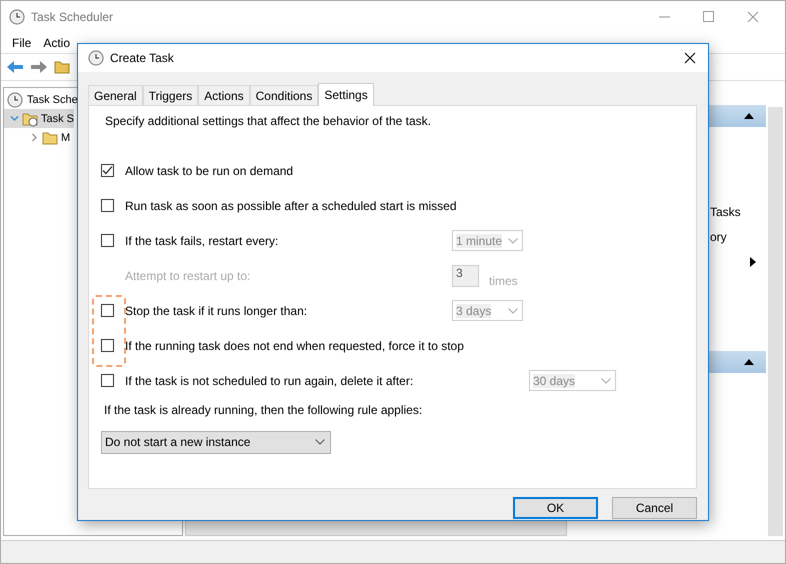 This screenshot has height=564, width=786. I want to click on menu-item: Actio, so click(56, 43).